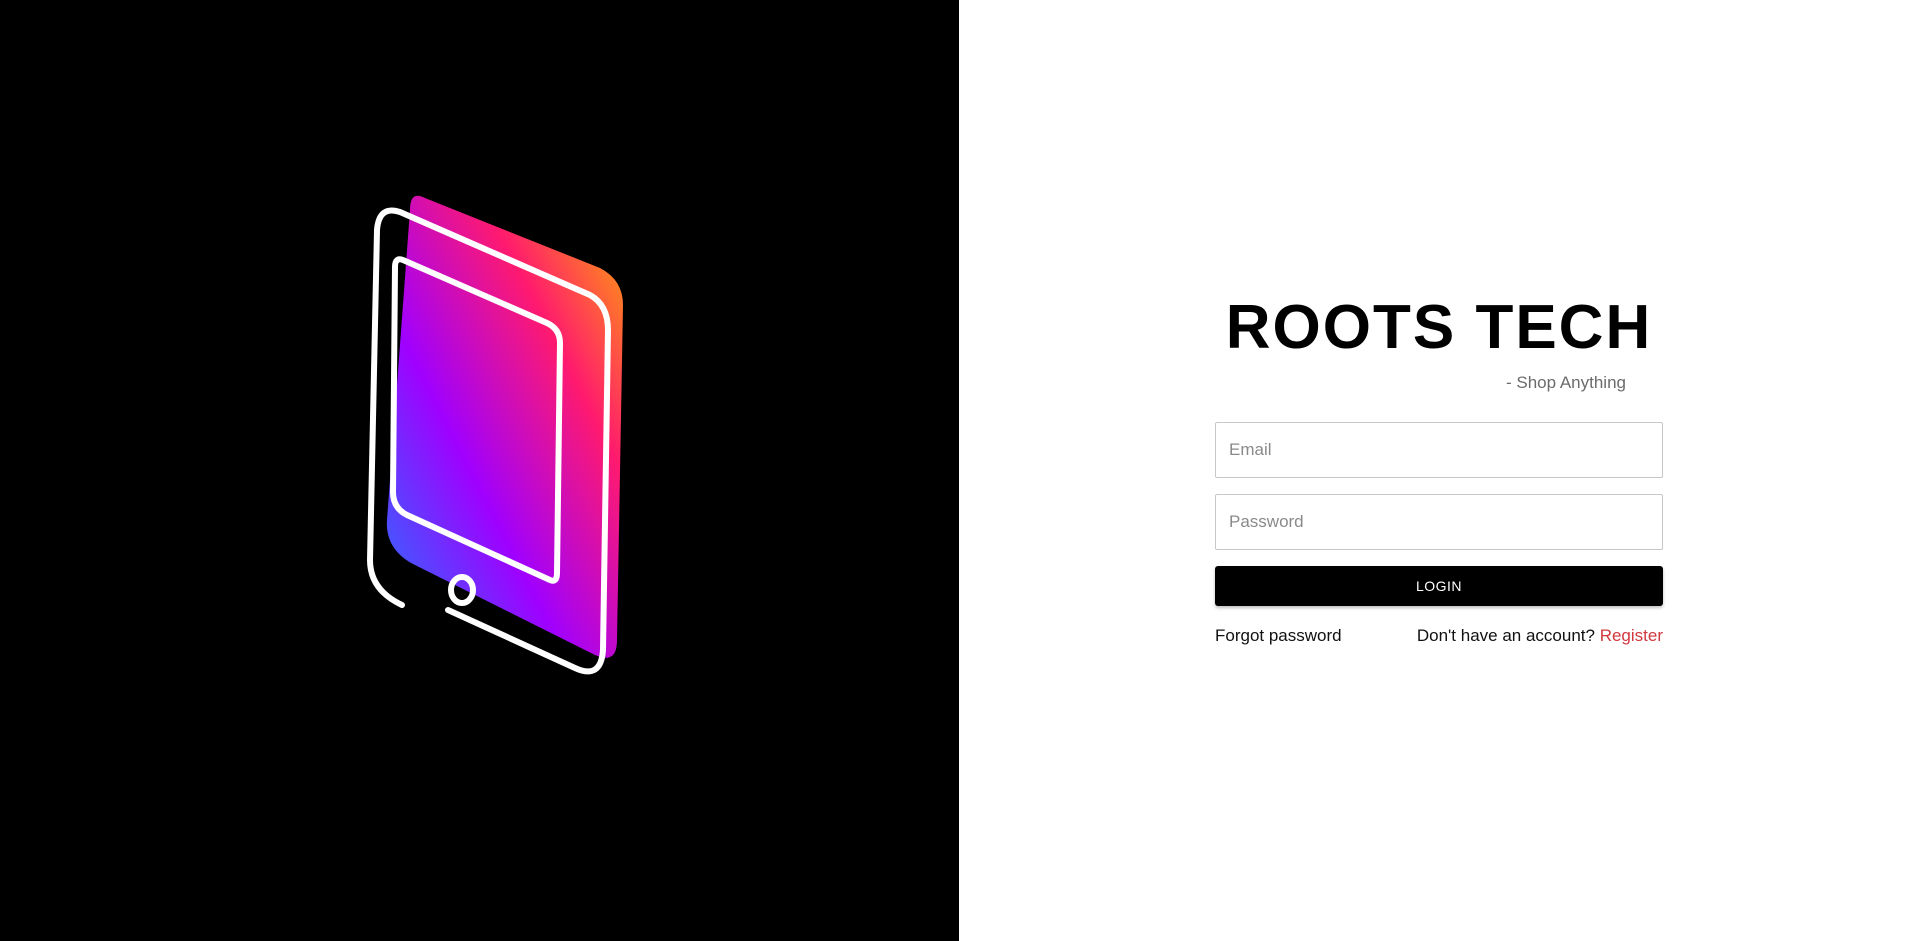 Image resolution: width=1919 pixels, height=941 pixels. Describe the element at coordinates (1439, 327) in the screenshot. I see `brand-title: ROOTS TECH` at that location.